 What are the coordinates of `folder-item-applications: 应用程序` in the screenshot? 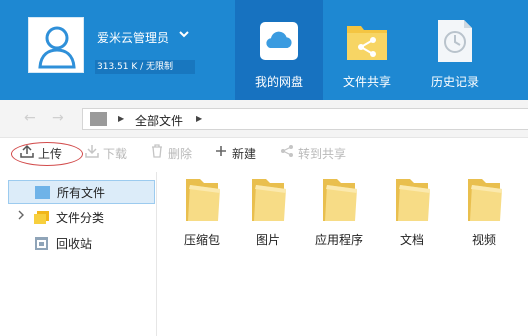 It's located at (339, 212).